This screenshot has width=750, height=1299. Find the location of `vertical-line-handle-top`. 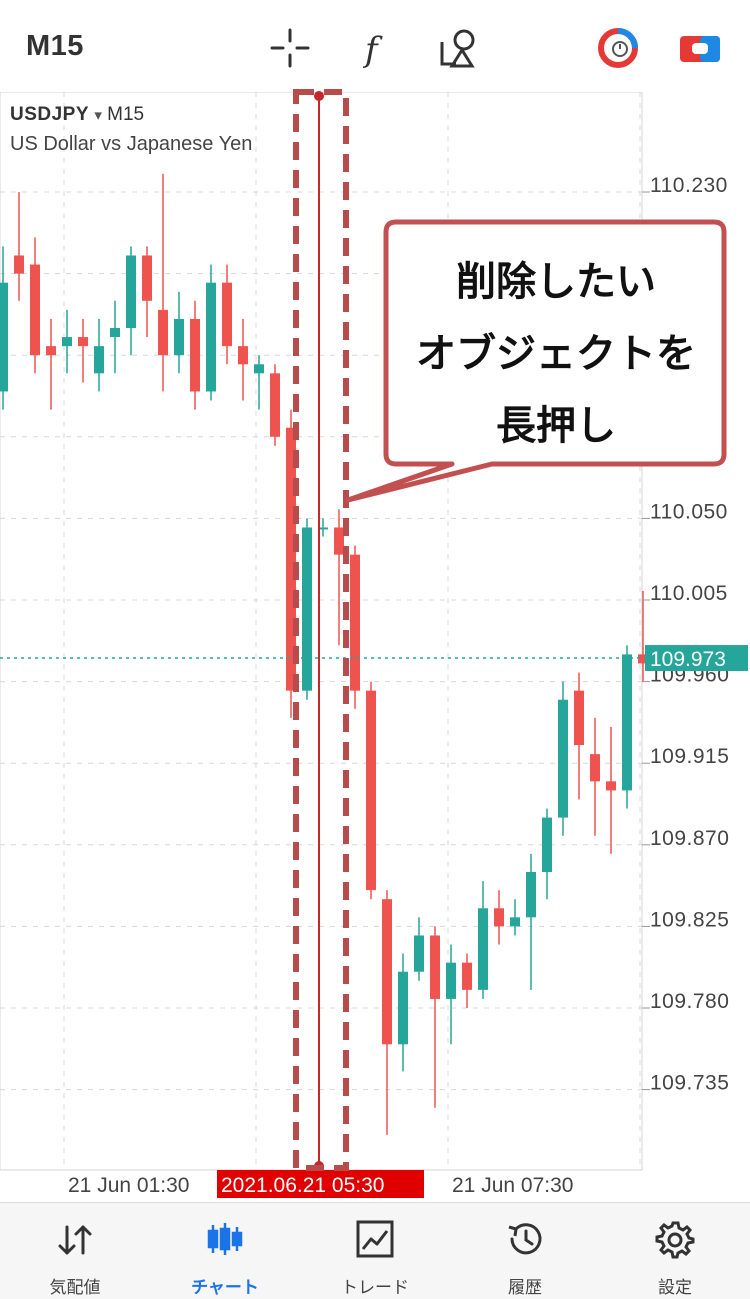

vertical-line-handle-top is located at coordinates (319, 96).